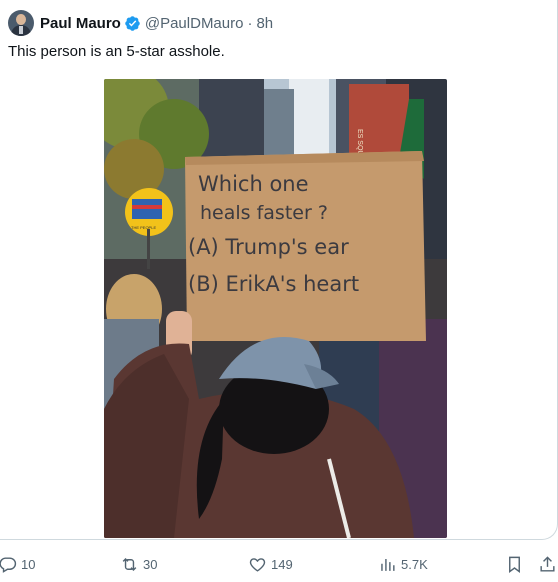 This screenshot has width=558, height=582. I want to click on views-chart-icon, so click(388, 564).